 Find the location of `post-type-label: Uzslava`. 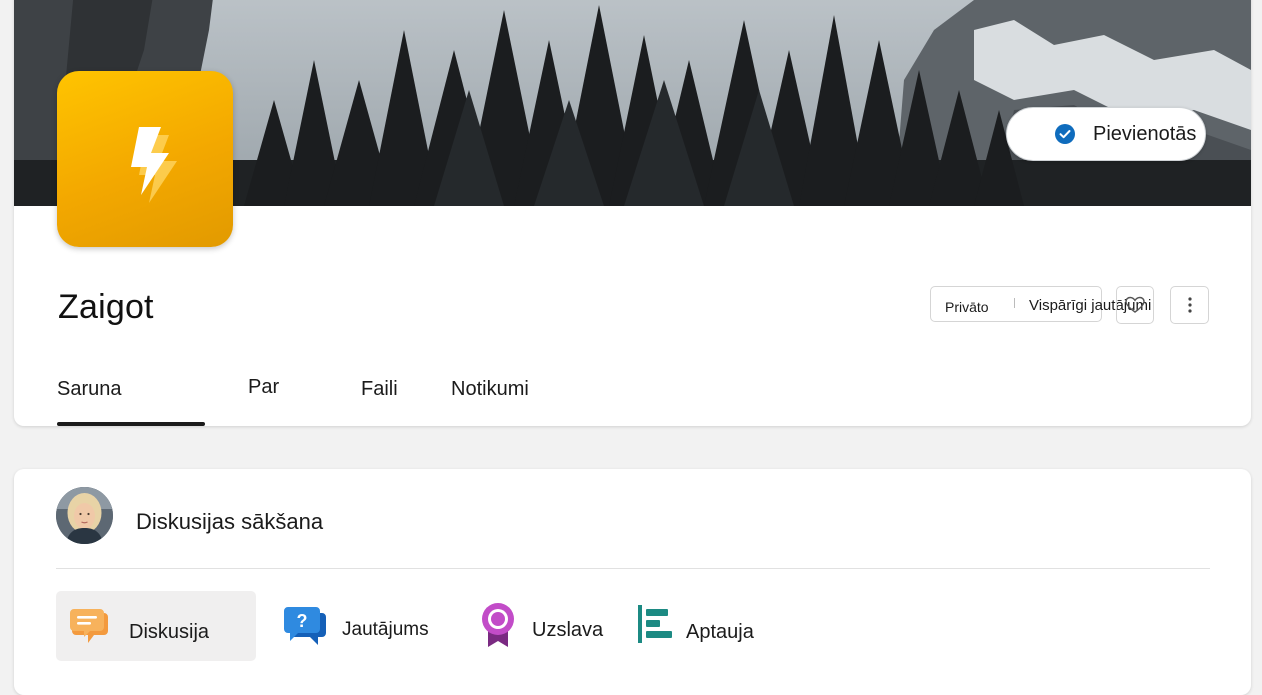

post-type-label: Uzslava is located at coordinates (568, 630).